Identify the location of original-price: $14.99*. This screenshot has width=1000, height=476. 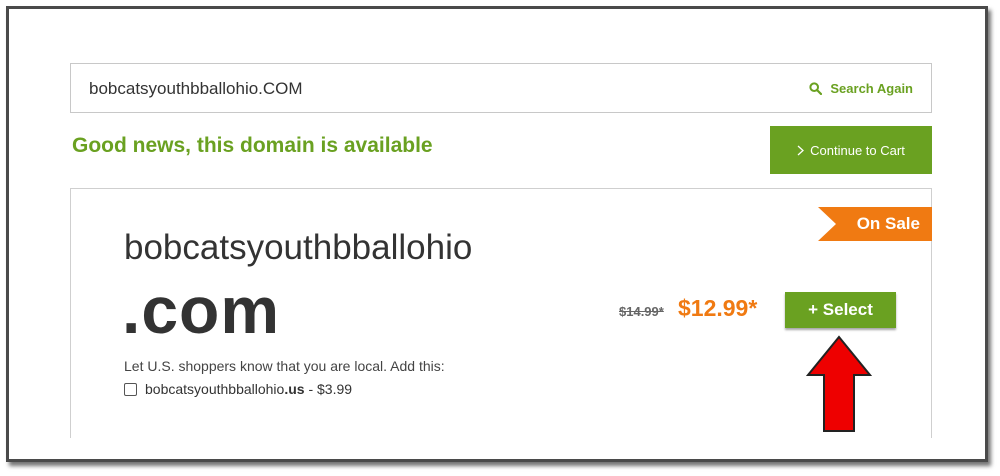
(641, 311).